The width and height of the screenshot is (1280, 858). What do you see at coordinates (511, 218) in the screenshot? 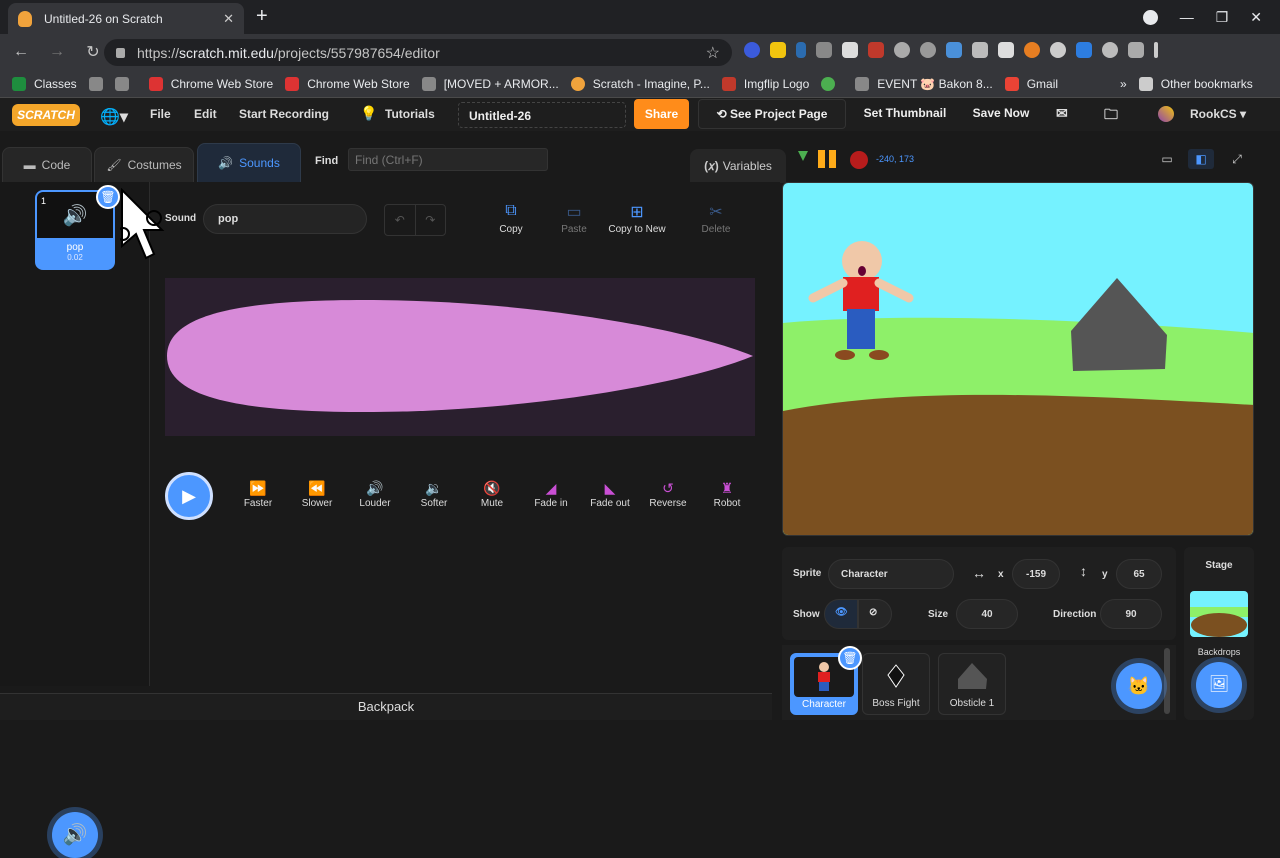
I see `copy-button: ⧉ Copy` at bounding box center [511, 218].